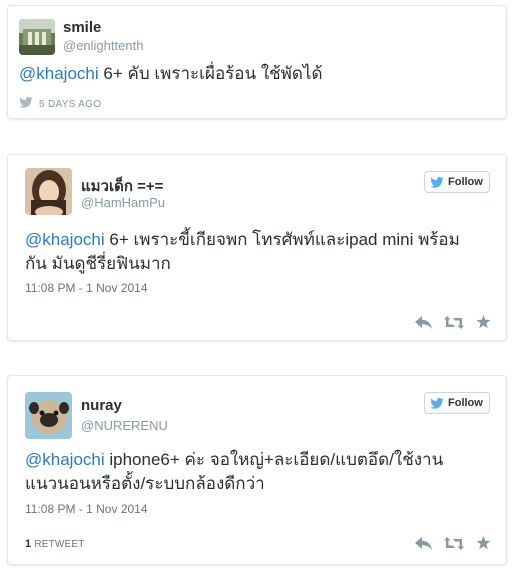  What do you see at coordinates (70, 104) in the screenshot?
I see `tweet-timestamp: 5 DAYS AGO` at bounding box center [70, 104].